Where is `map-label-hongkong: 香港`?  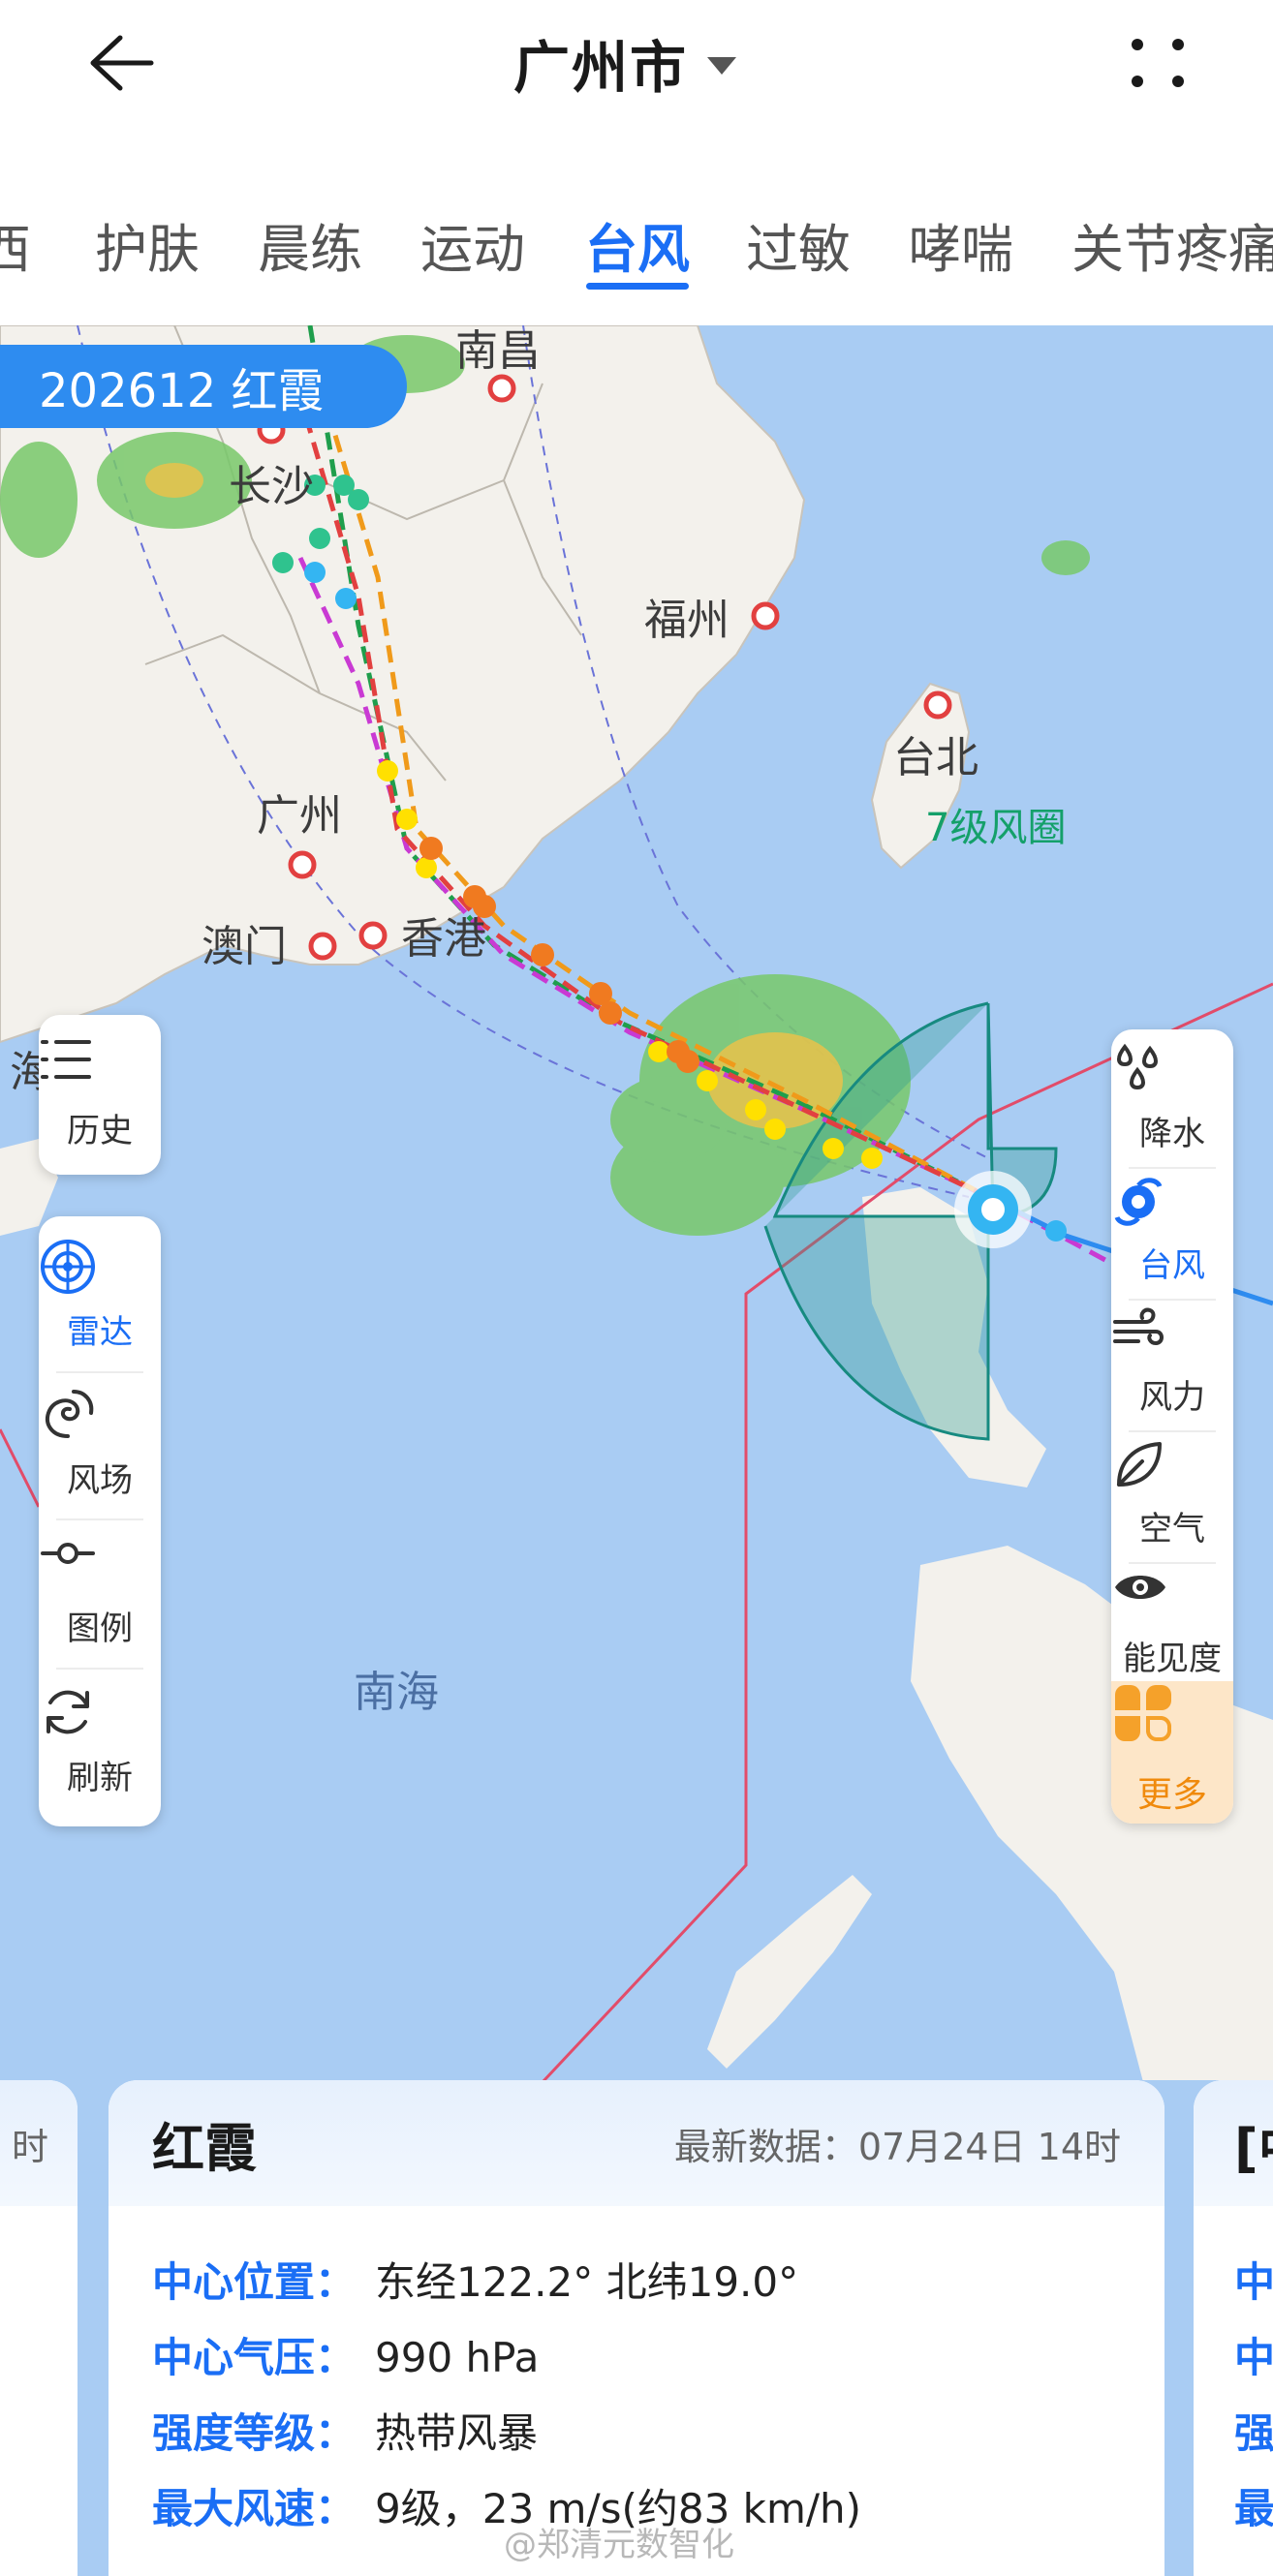 map-label-hongkong: 香港 is located at coordinates (443, 939).